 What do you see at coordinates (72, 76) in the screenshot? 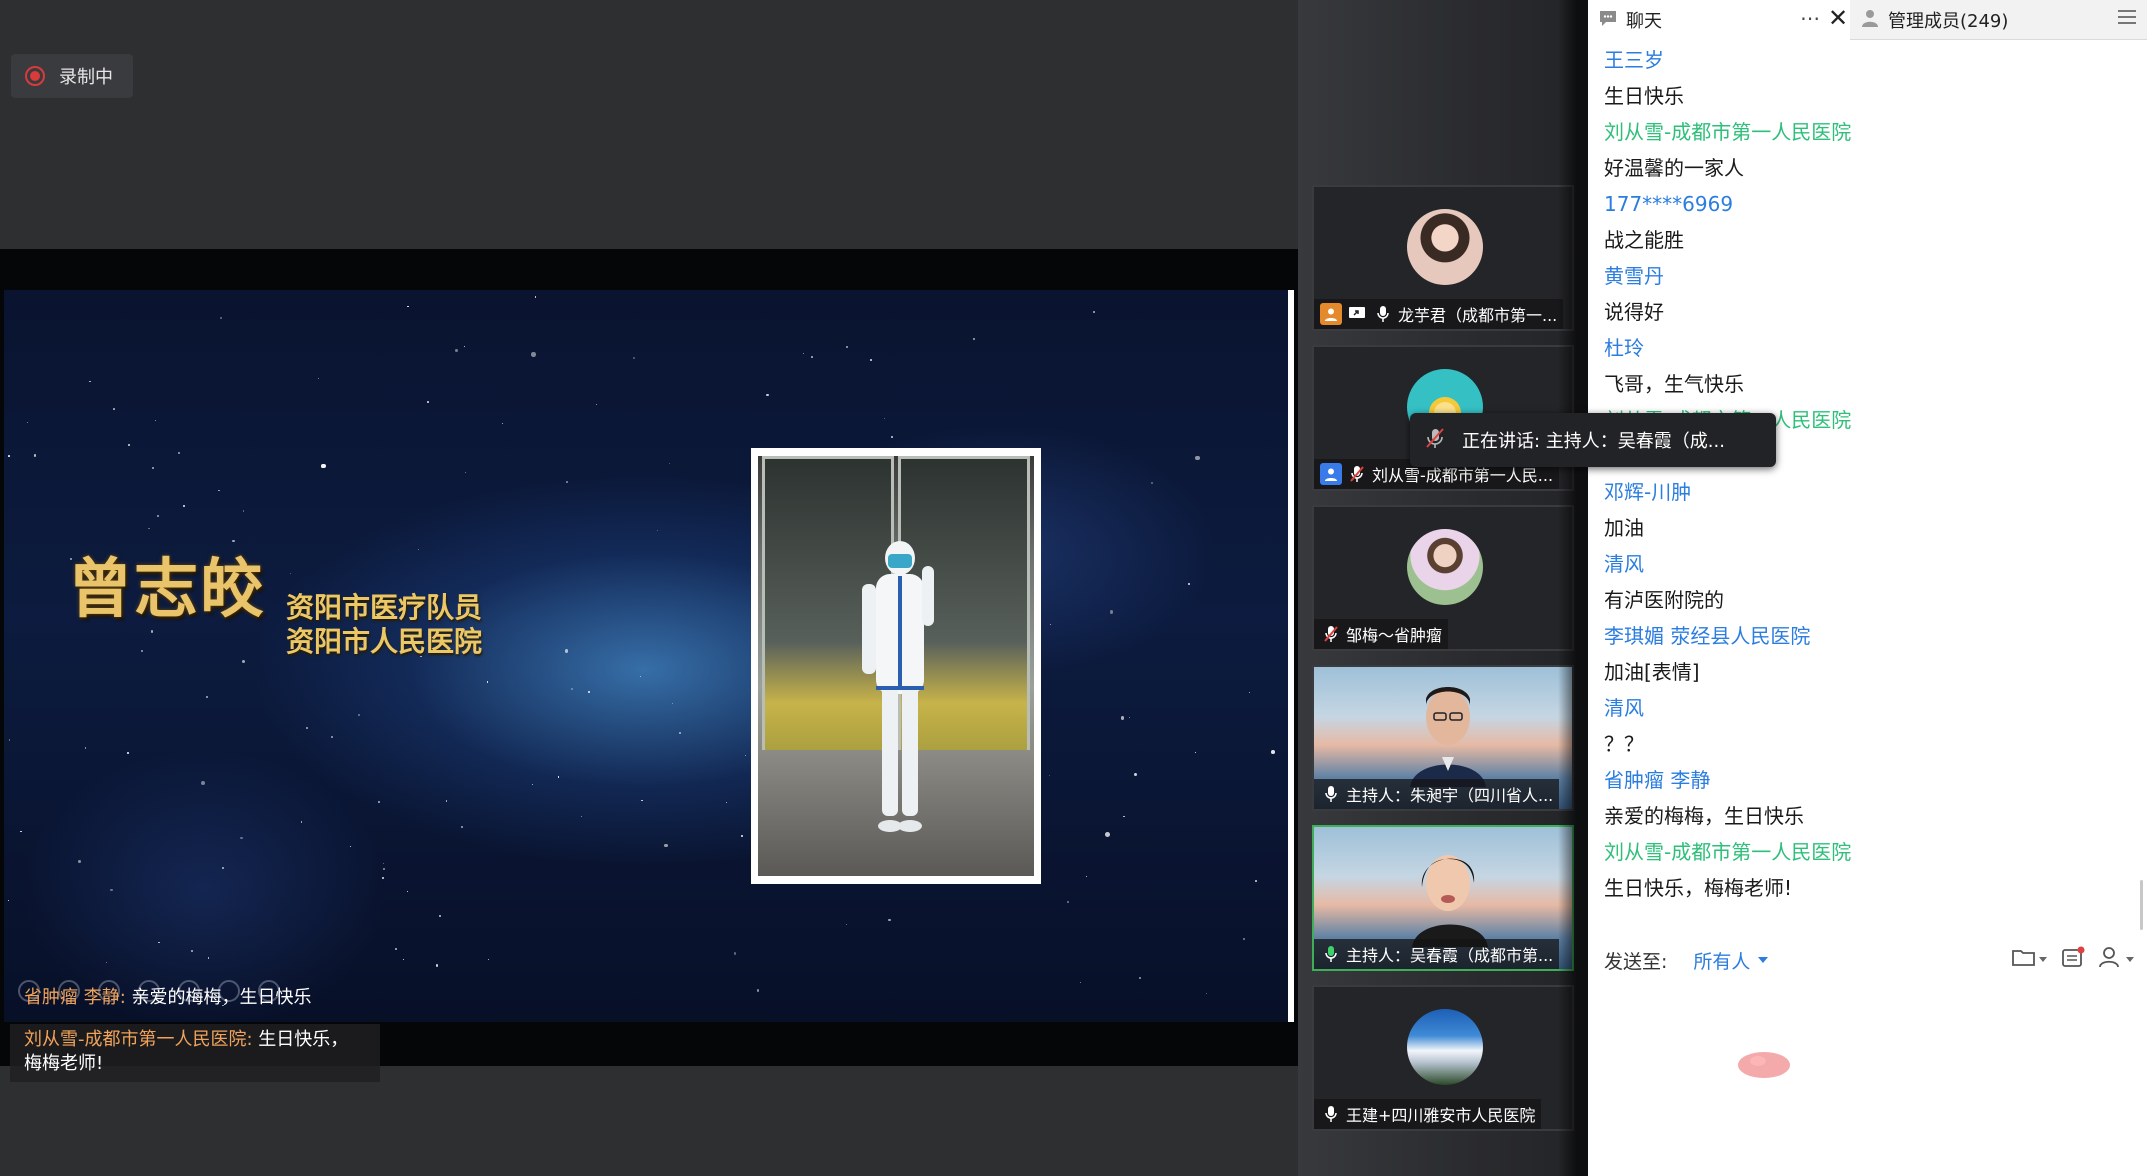
I see `recording-indicator: 录制中` at bounding box center [72, 76].